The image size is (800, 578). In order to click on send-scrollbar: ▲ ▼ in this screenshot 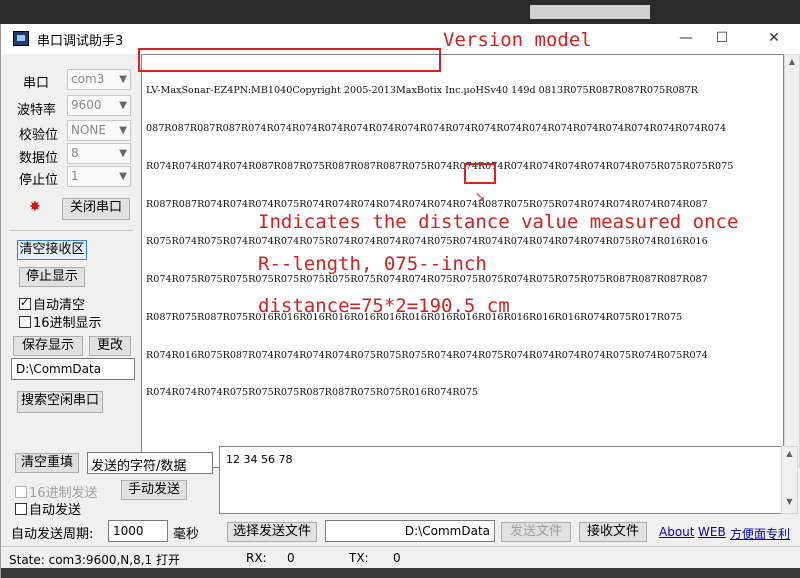, I will do `click(789, 480)`.